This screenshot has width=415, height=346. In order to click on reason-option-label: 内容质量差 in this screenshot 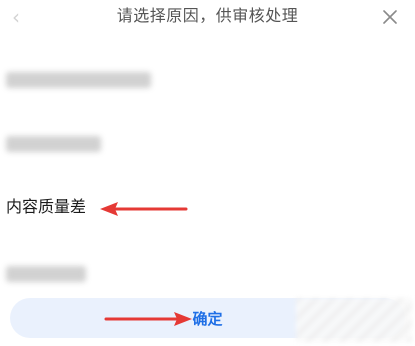, I will do `click(46, 206)`.